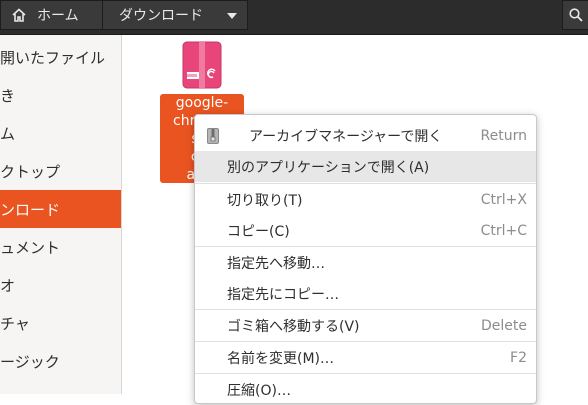 The image size is (588, 405). What do you see at coordinates (265, 200) in the screenshot?
I see `menu-item-label: 切り取り(T)` at bounding box center [265, 200].